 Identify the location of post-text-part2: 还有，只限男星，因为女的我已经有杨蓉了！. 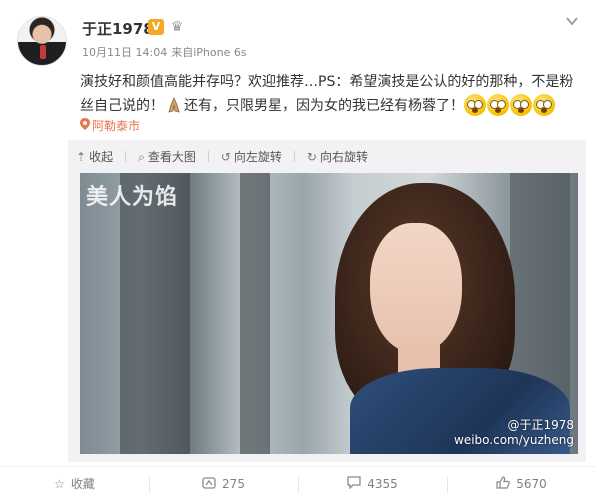
(324, 106).